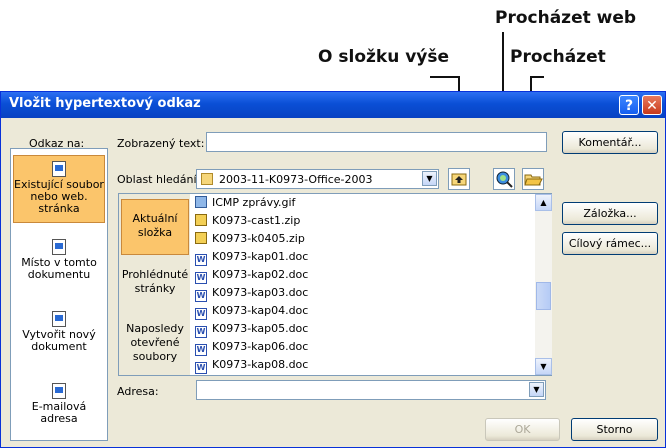  Describe the element at coordinates (161, 143) in the screenshot. I see `display-text-label: Zobrazený text:` at that location.